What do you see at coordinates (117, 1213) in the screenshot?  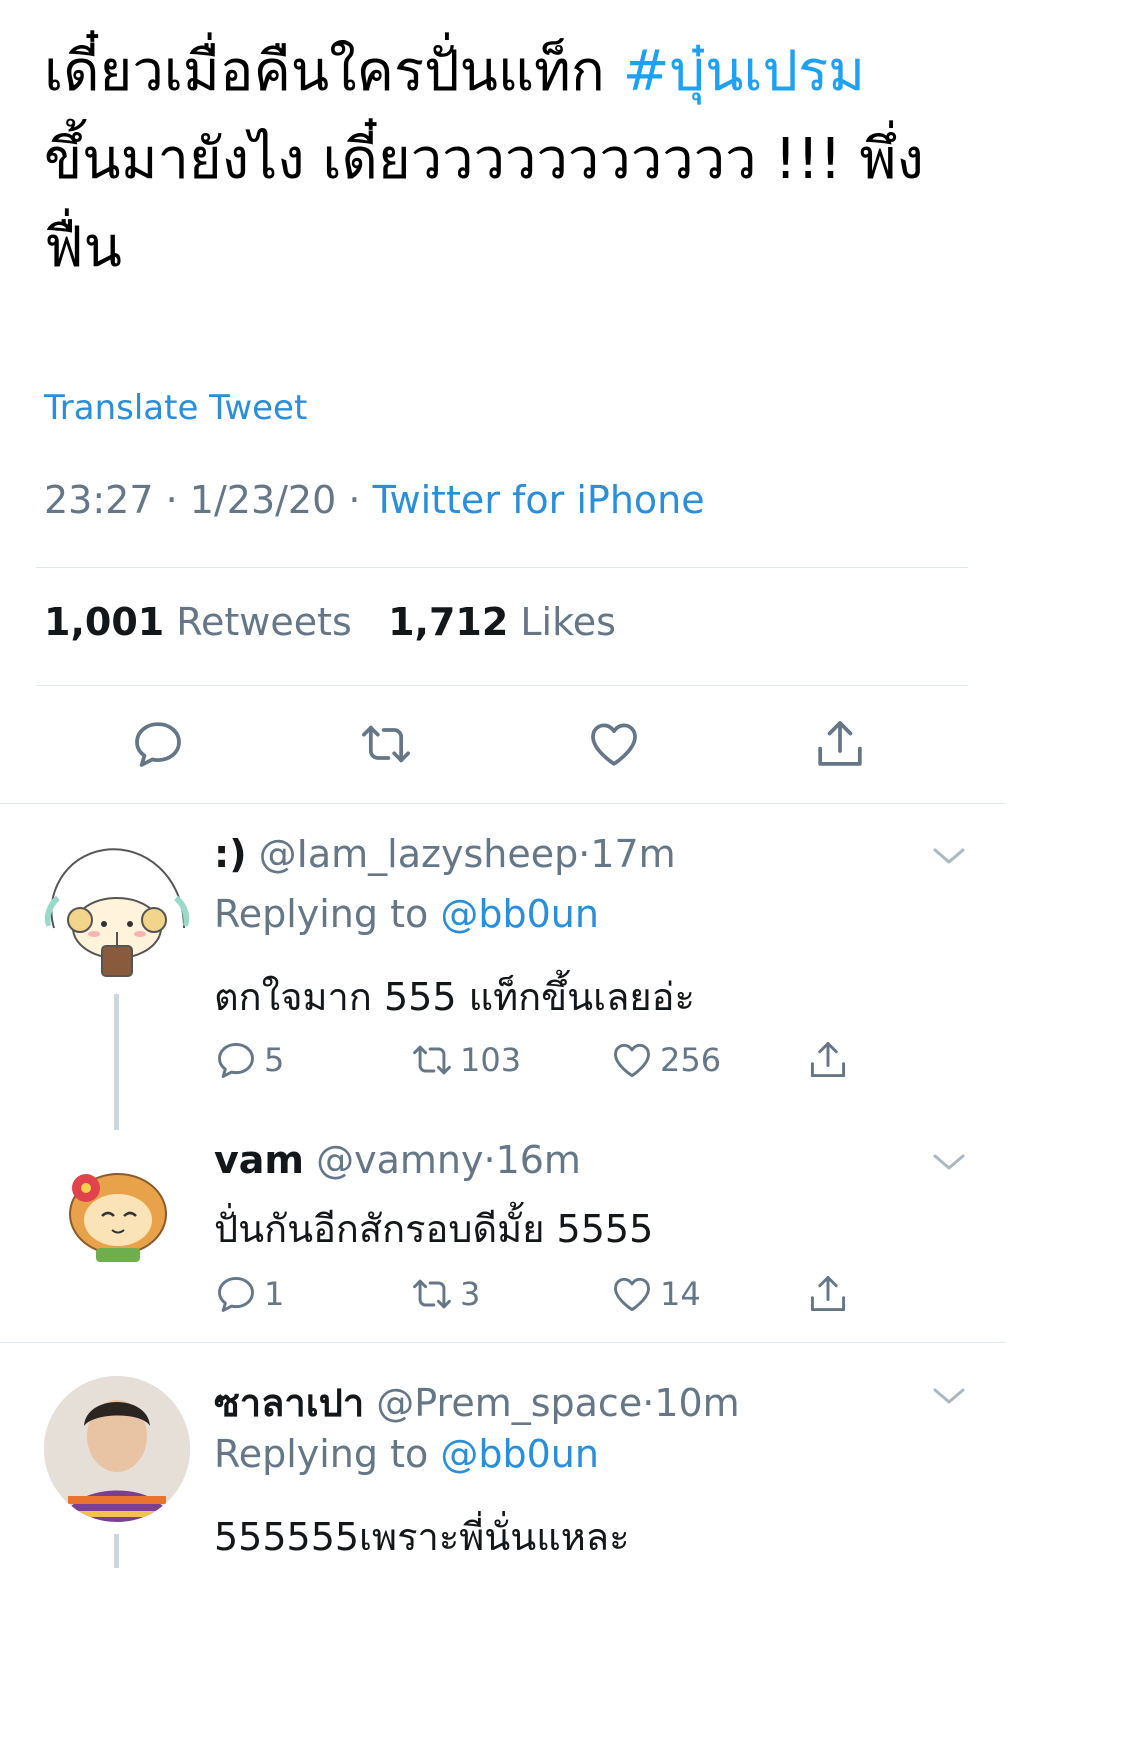 I see `monkey-avatar-icon` at bounding box center [117, 1213].